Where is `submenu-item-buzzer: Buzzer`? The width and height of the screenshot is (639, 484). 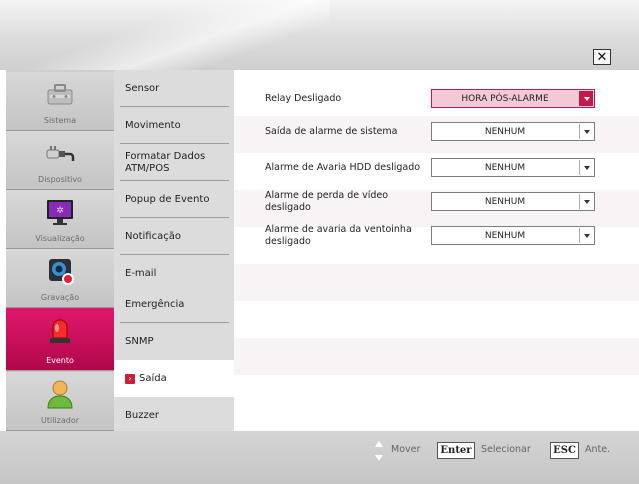 submenu-item-buzzer: Buzzer is located at coordinates (173, 415).